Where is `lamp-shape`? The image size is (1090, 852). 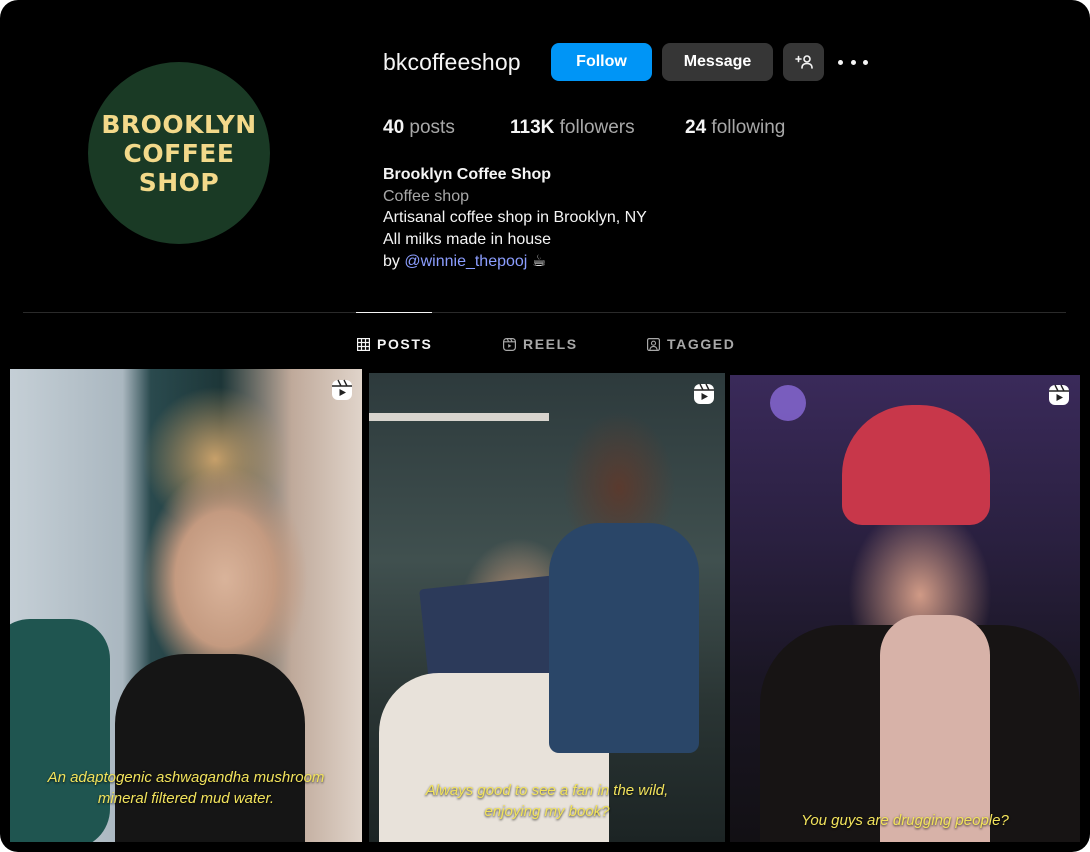
lamp-shape is located at coordinates (788, 403).